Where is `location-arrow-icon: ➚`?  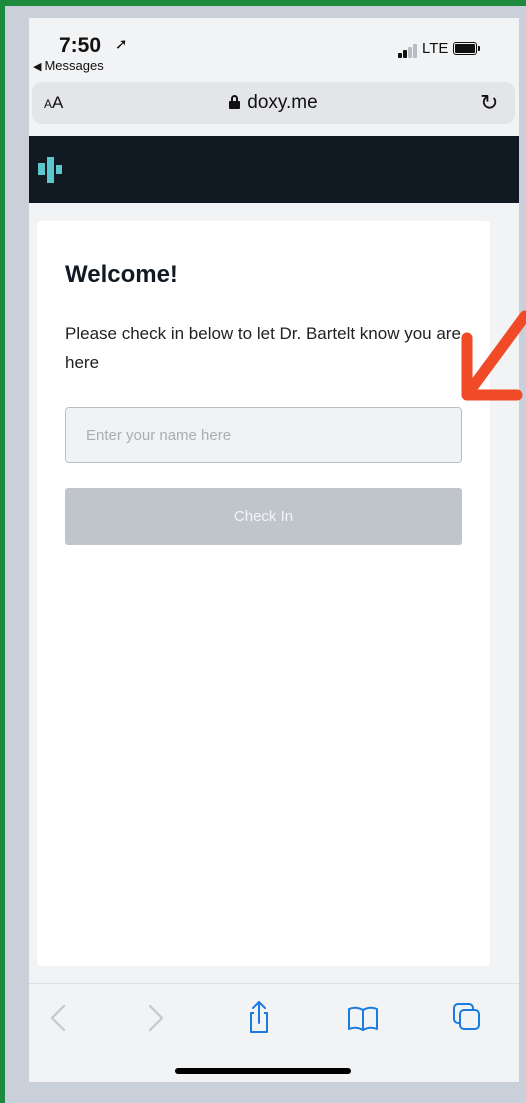
location-arrow-icon: ➚ is located at coordinates (121, 44).